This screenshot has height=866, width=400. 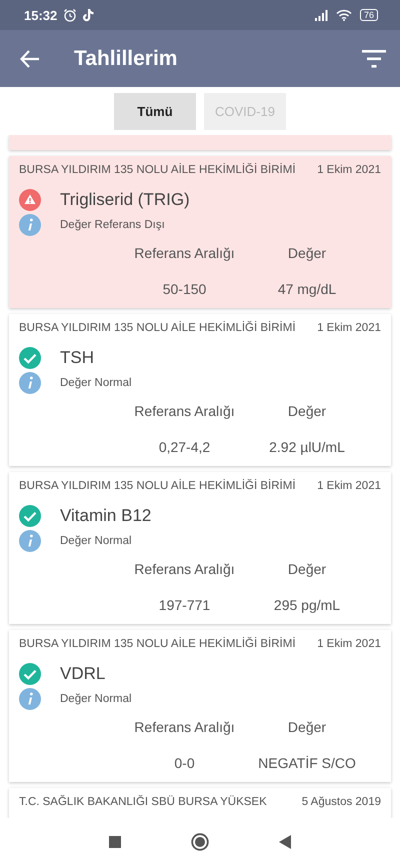 I want to click on result-card: T.C. SAĞLIK BAKANLIĞI SBÜ BURSA YÜKSEK 5 Ağustos 2019, so click(x=200, y=803).